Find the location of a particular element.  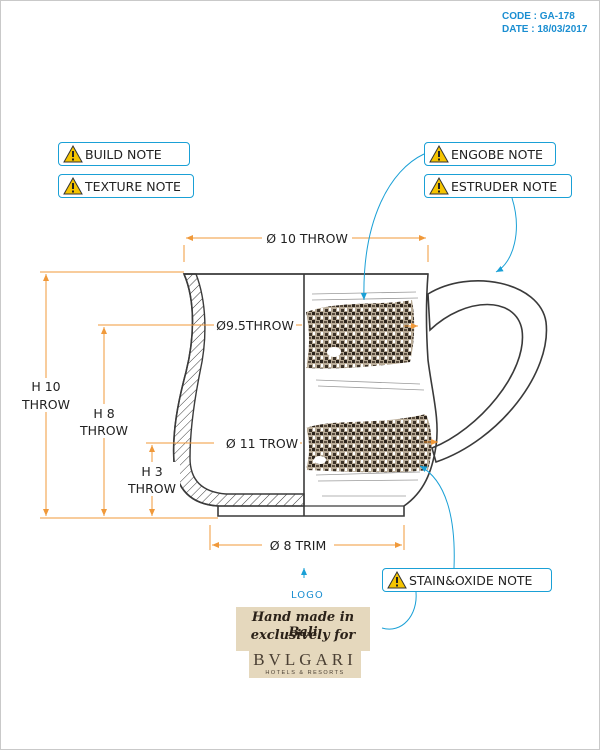

texture-note: TEXTURE NOTE is located at coordinates (126, 186).